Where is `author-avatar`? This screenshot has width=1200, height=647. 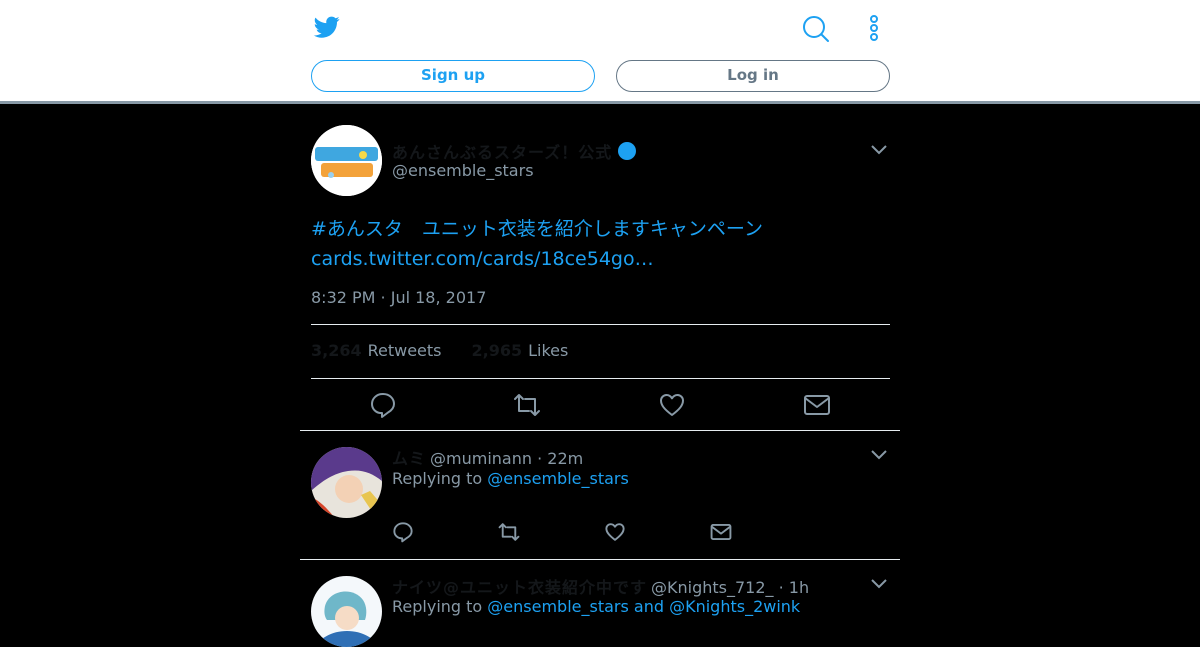
author-avatar is located at coordinates (346, 160).